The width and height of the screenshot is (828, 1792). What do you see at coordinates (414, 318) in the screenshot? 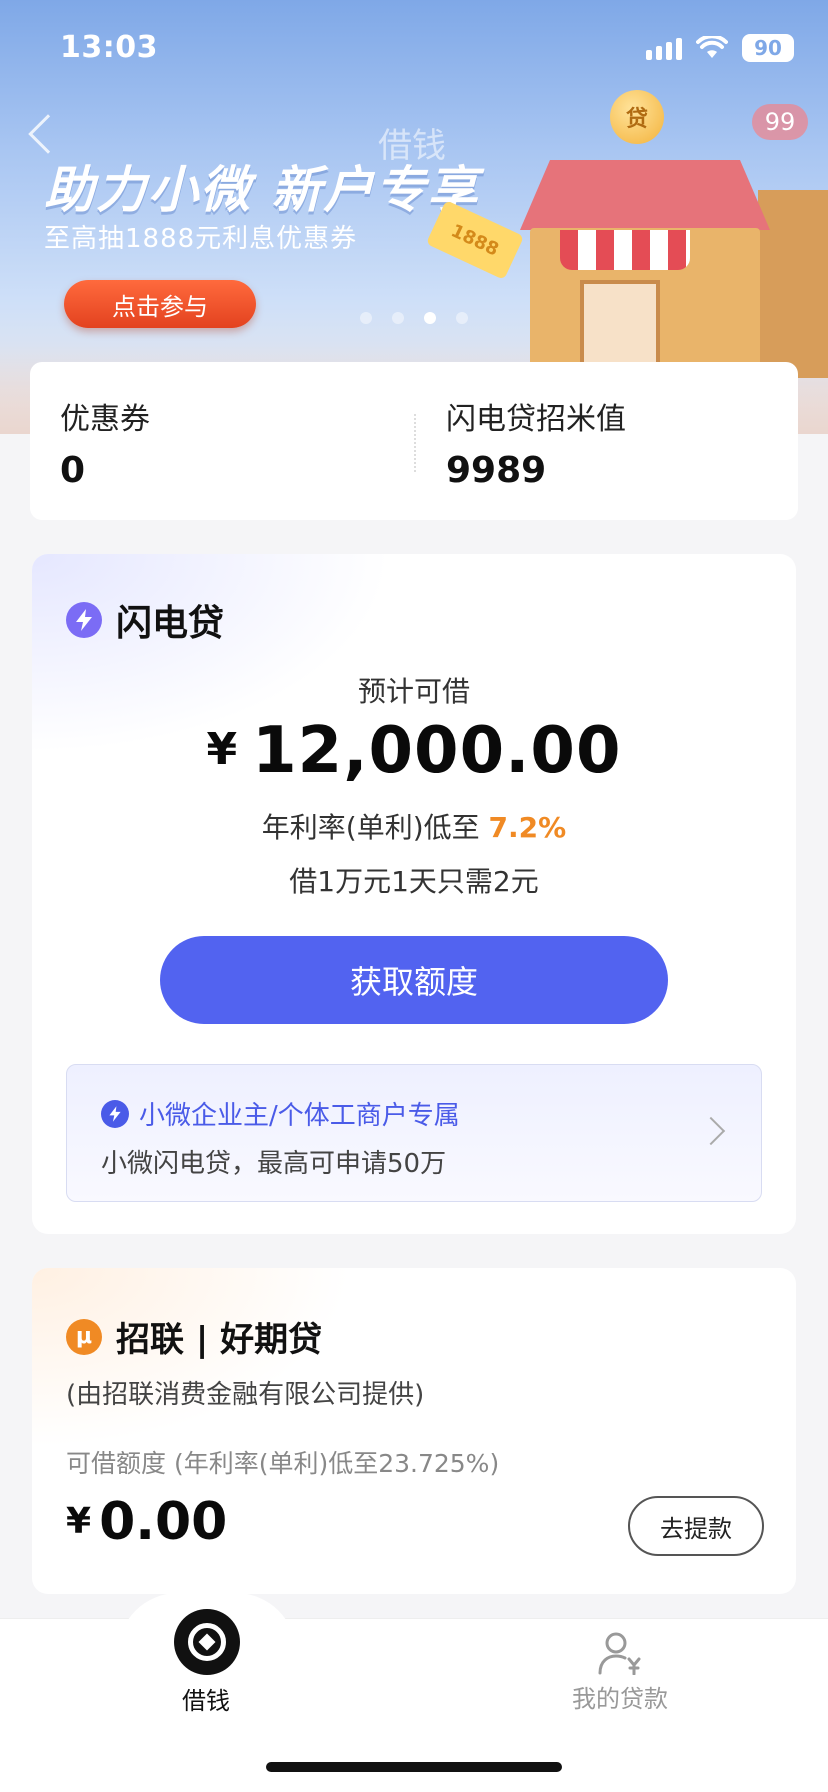
I see `banner-pagination` at bounding box center [414, 318].